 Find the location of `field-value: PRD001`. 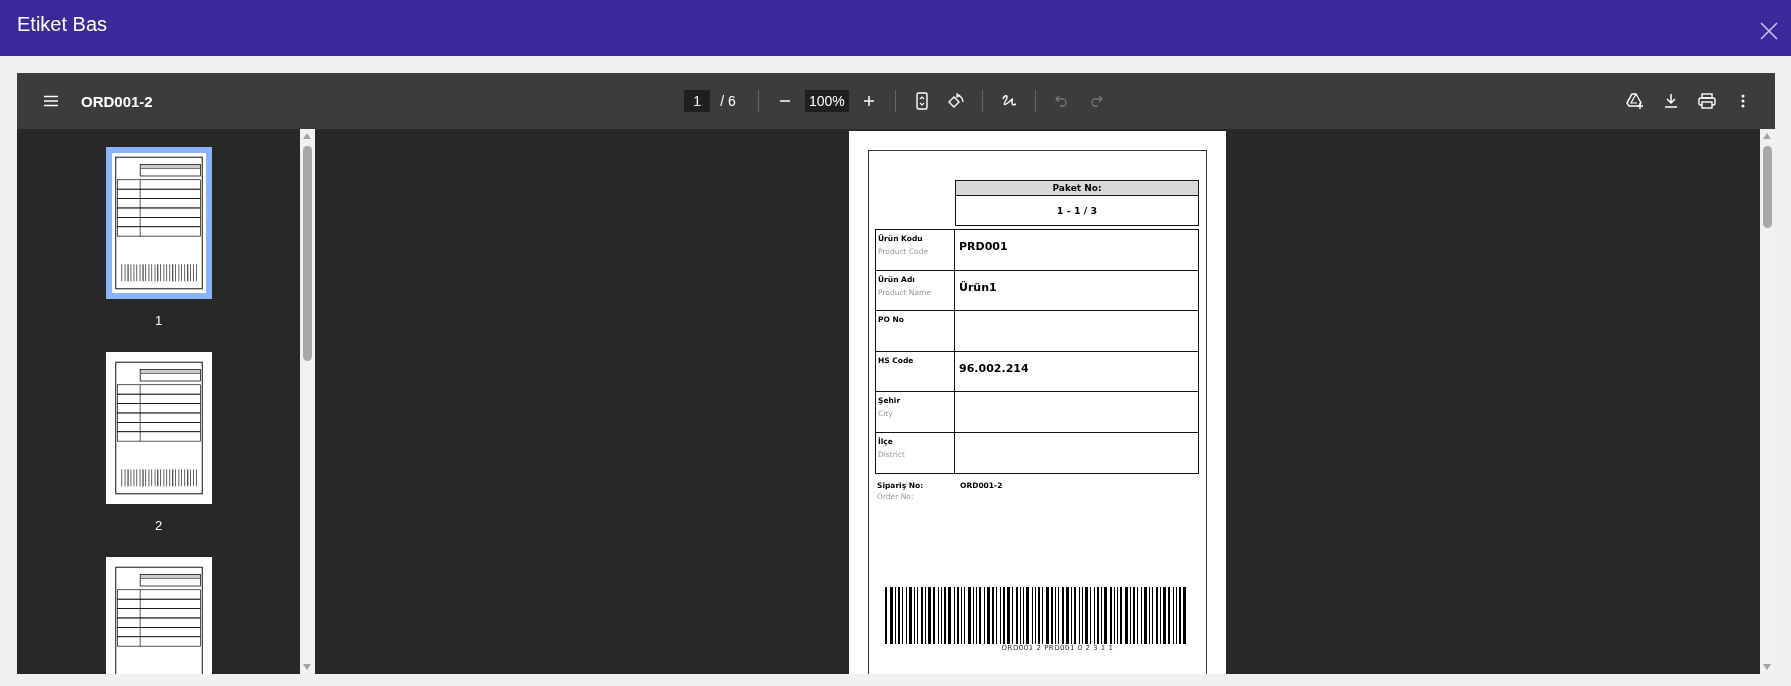

field-value: PRD001 is located at coordinates (983, 246).